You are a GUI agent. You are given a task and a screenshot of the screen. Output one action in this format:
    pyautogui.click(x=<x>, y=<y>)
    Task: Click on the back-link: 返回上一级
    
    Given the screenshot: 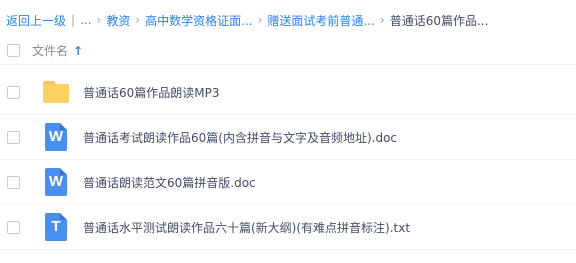 What is the action you would take?
    pyautogui.click(x=36, y=20)
    